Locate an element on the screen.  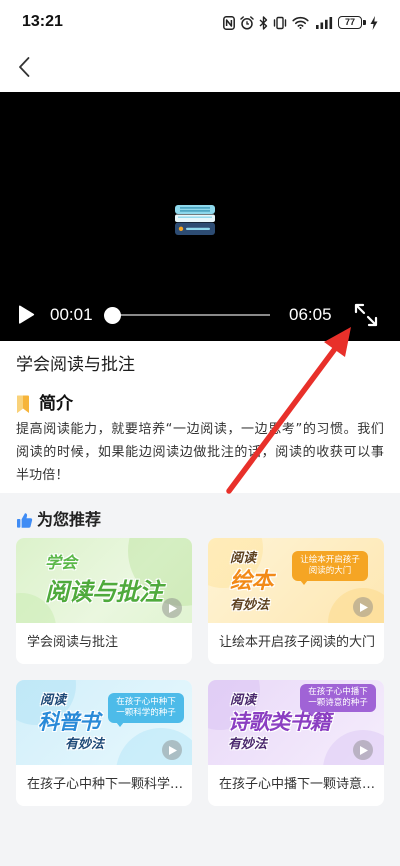
bubble-line: 在孩子心中播下 is located at coordinates (338, 692).